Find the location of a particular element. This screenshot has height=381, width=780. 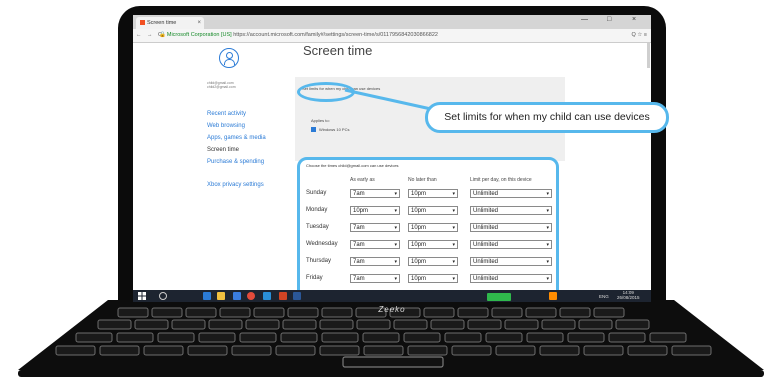

scrollbar is located at coordinates (648, 55).